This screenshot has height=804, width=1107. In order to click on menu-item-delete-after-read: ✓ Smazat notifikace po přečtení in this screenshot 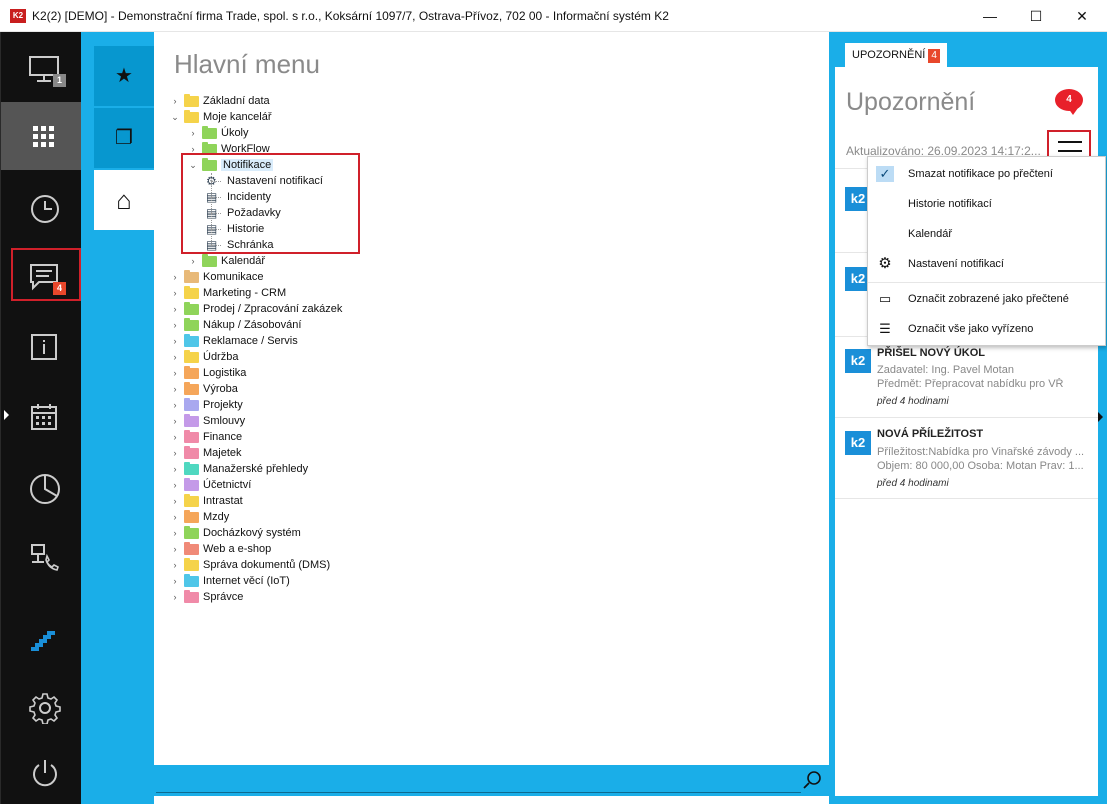, I will do `click(986, 174)`.